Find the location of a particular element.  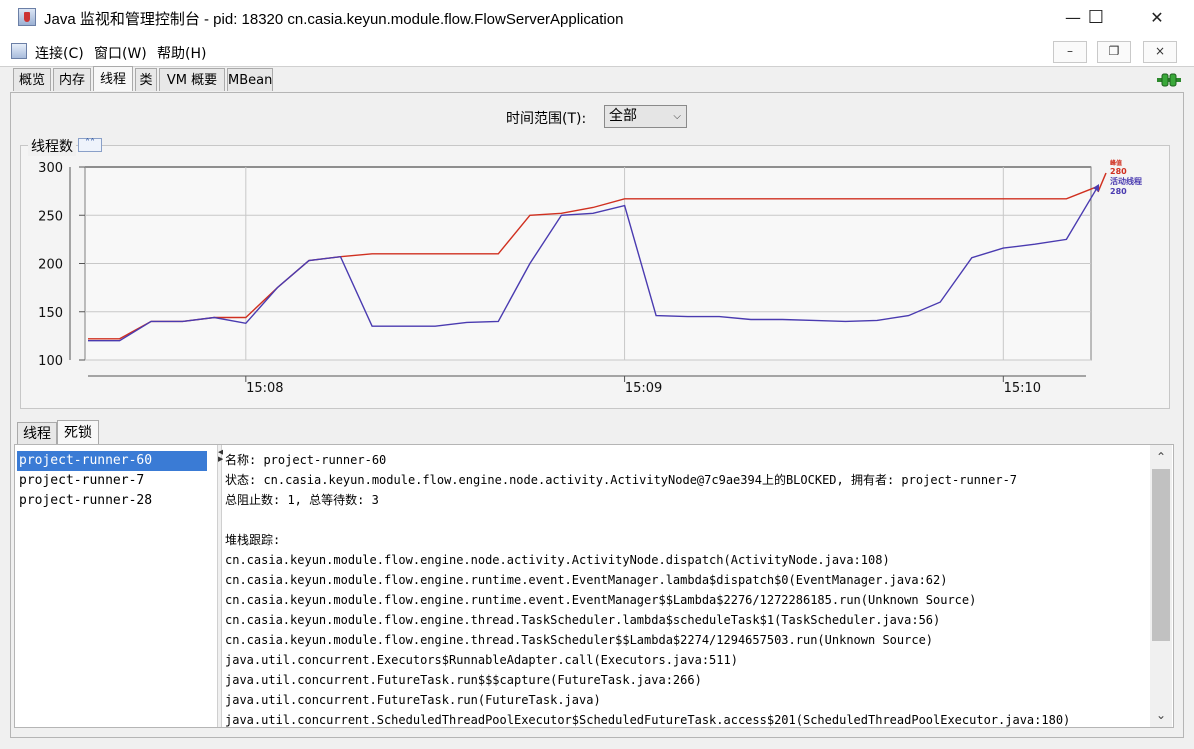

tab-memory: 内存 is located at coordinates (72, 79).